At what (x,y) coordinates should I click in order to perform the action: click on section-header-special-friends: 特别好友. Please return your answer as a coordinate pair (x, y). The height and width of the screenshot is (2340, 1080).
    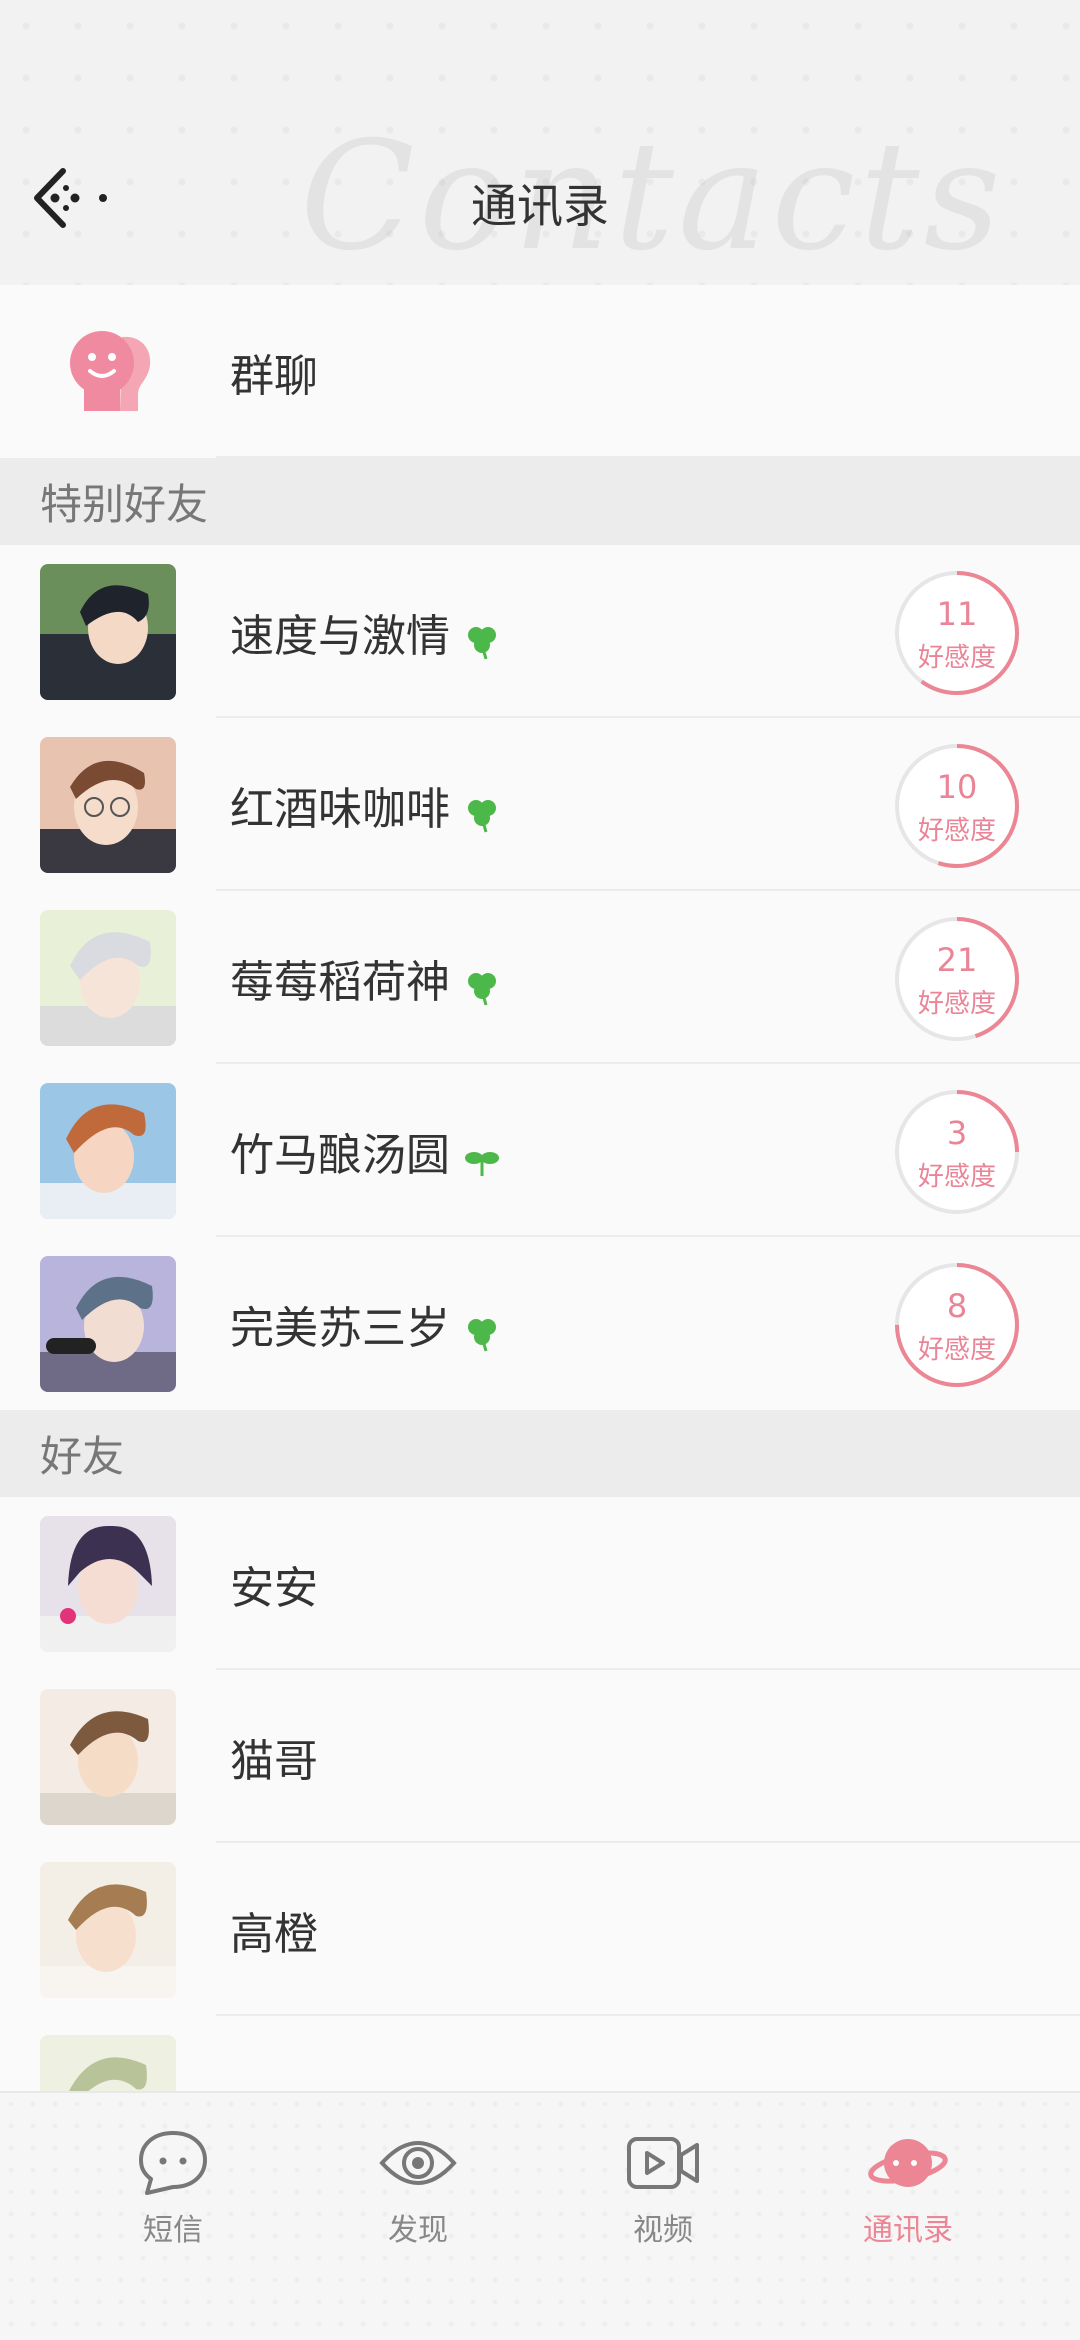
    Looking at the image, I should click on (540, 501).